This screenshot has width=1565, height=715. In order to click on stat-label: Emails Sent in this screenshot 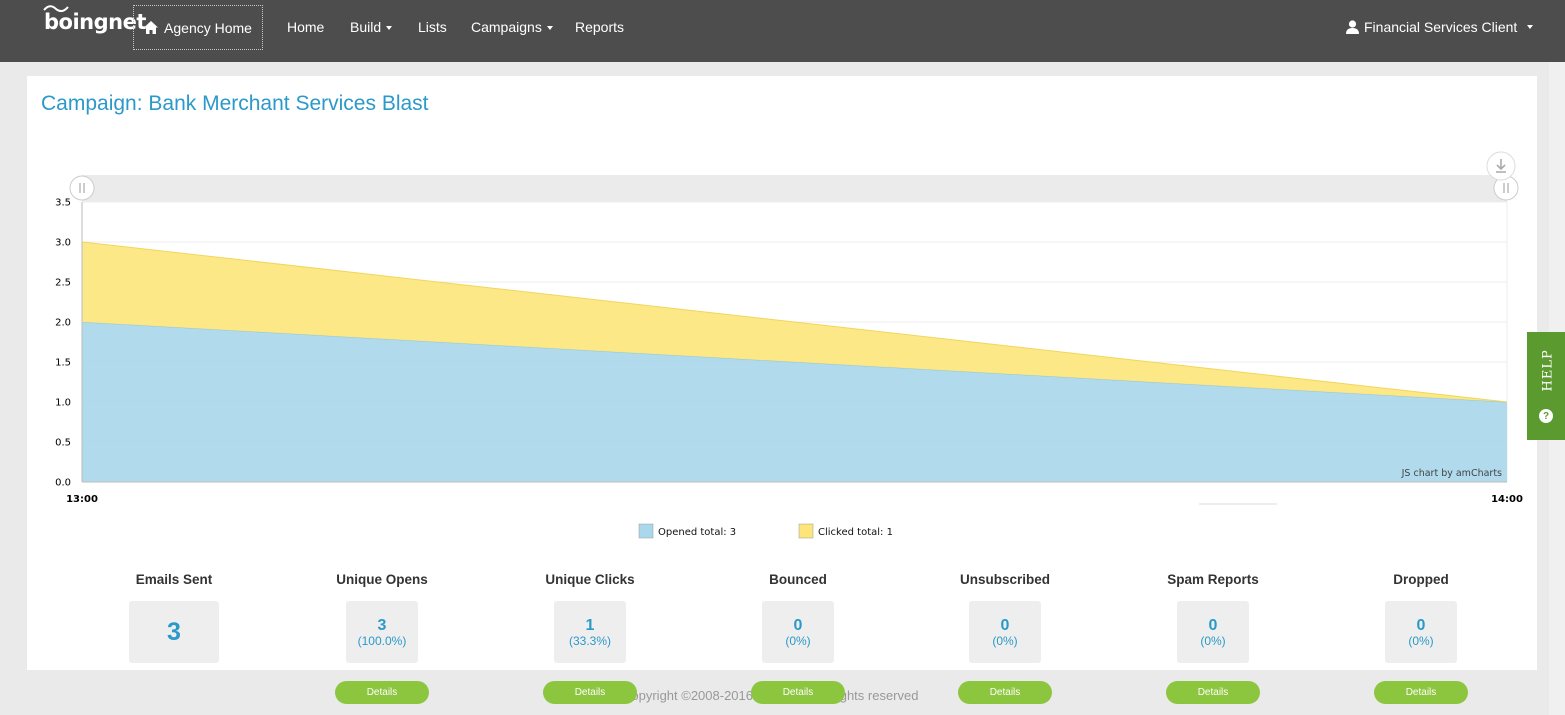, I will do `click(174, 579)`.